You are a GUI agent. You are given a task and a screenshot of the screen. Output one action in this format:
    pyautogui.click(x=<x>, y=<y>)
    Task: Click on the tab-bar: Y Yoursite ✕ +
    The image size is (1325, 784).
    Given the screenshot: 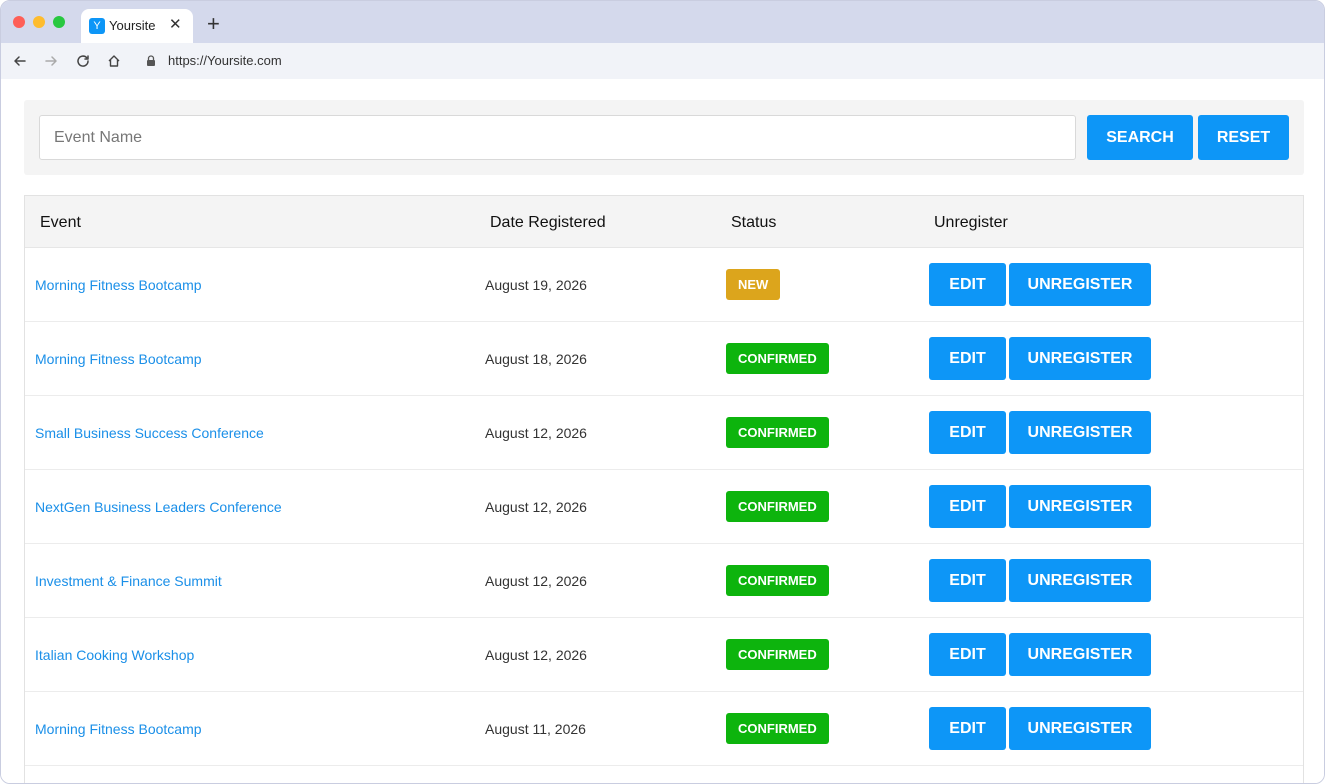 What is the action you would take?
    pyautogui.click(x=662, y=22)
    